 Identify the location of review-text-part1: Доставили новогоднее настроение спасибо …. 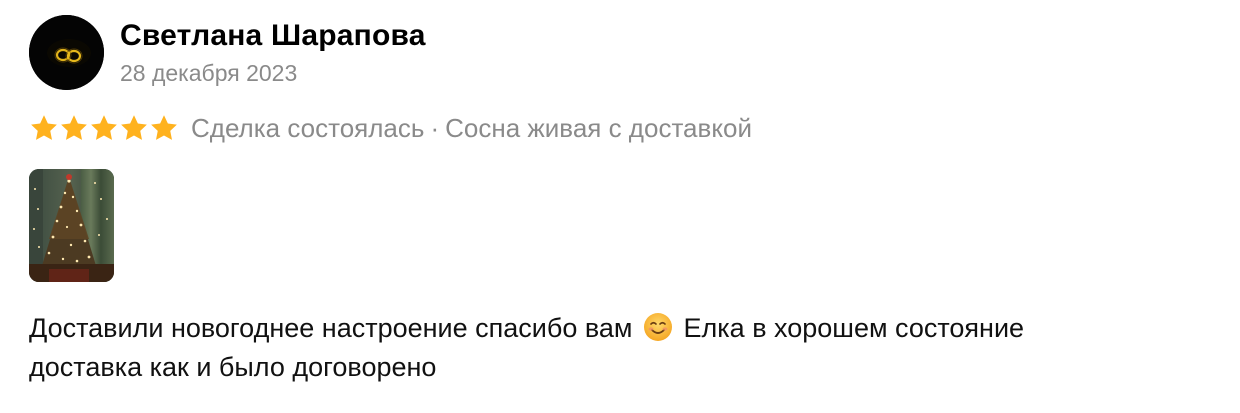
(331, 328).